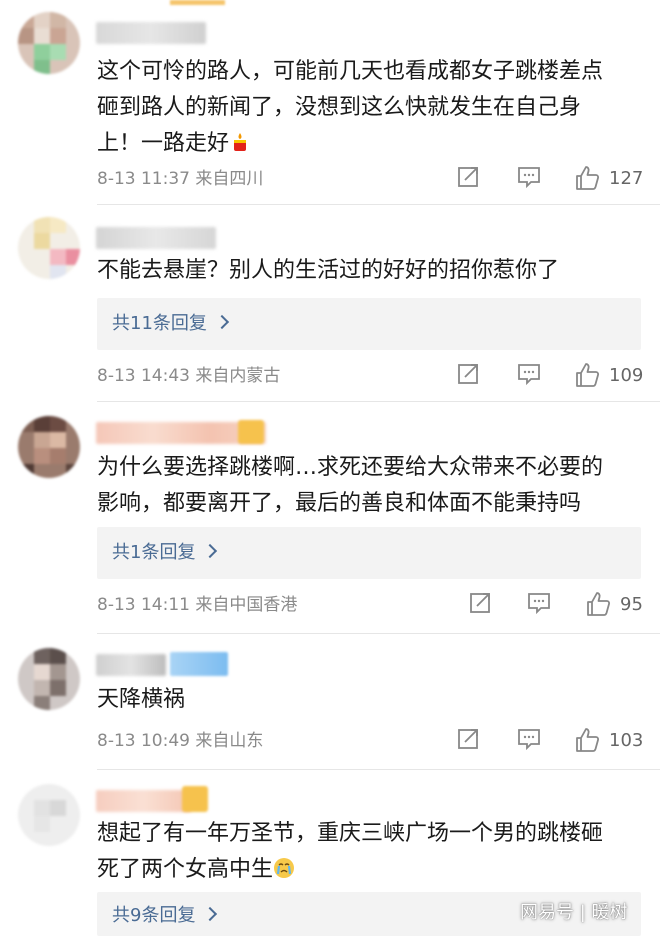 The width and height of the screenshot is (660, 940). Describe the element at coordinates (284, 873) in the screenshot. I see `crying-face-icon` at that location.